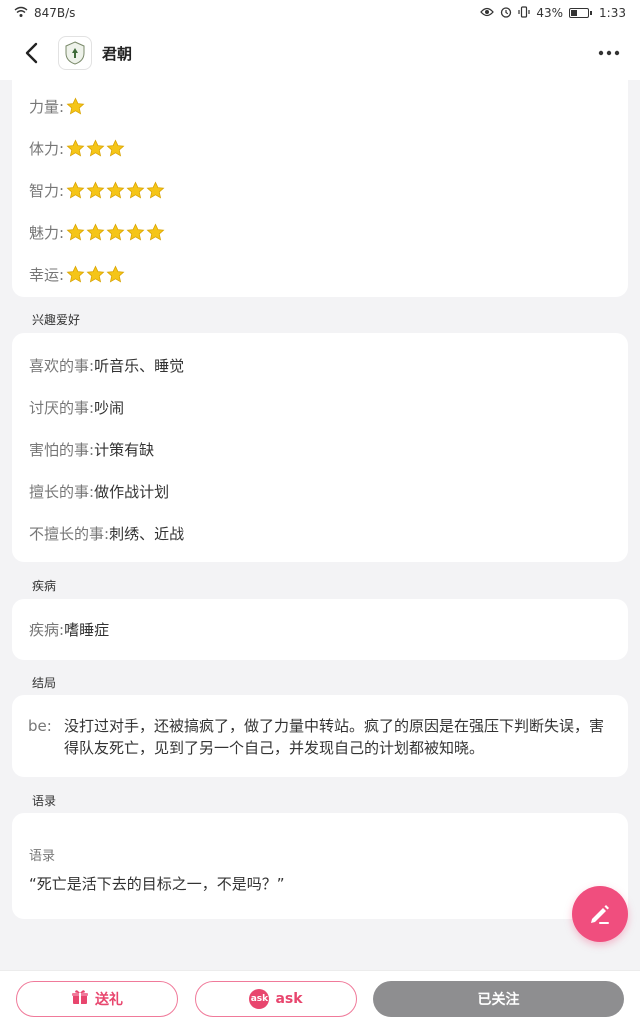 The height and width of the screenshot is (1024, 640). What do you see at coordinates (109, 1000) in the screenshot?
I see `gift-label: 送礼` at bounding box center [109, 1000].